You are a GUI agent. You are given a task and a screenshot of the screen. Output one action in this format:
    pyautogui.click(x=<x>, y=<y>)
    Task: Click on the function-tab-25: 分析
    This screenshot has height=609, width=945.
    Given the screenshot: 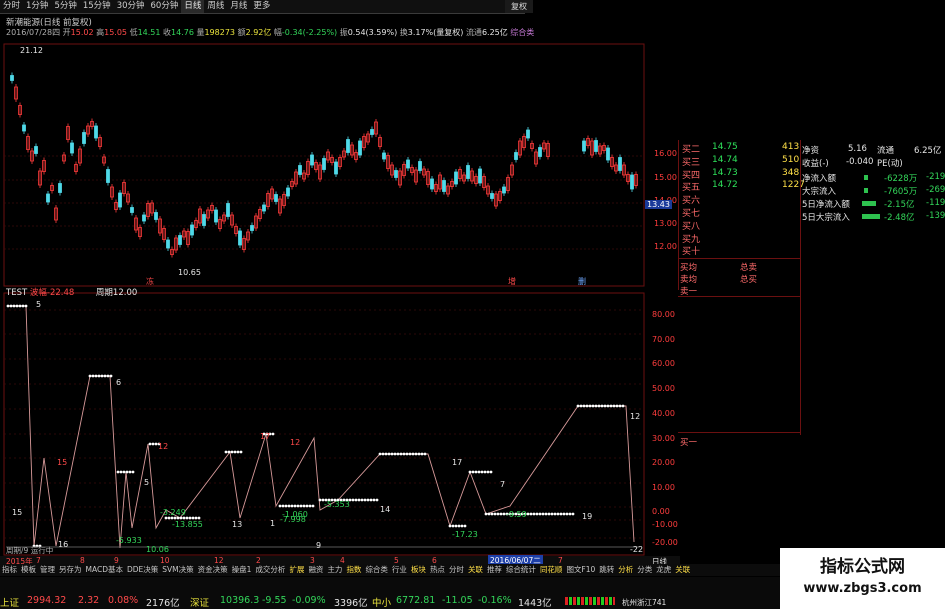 What is the action you would take?
    pyautogui.click(x=625, y=570)
    